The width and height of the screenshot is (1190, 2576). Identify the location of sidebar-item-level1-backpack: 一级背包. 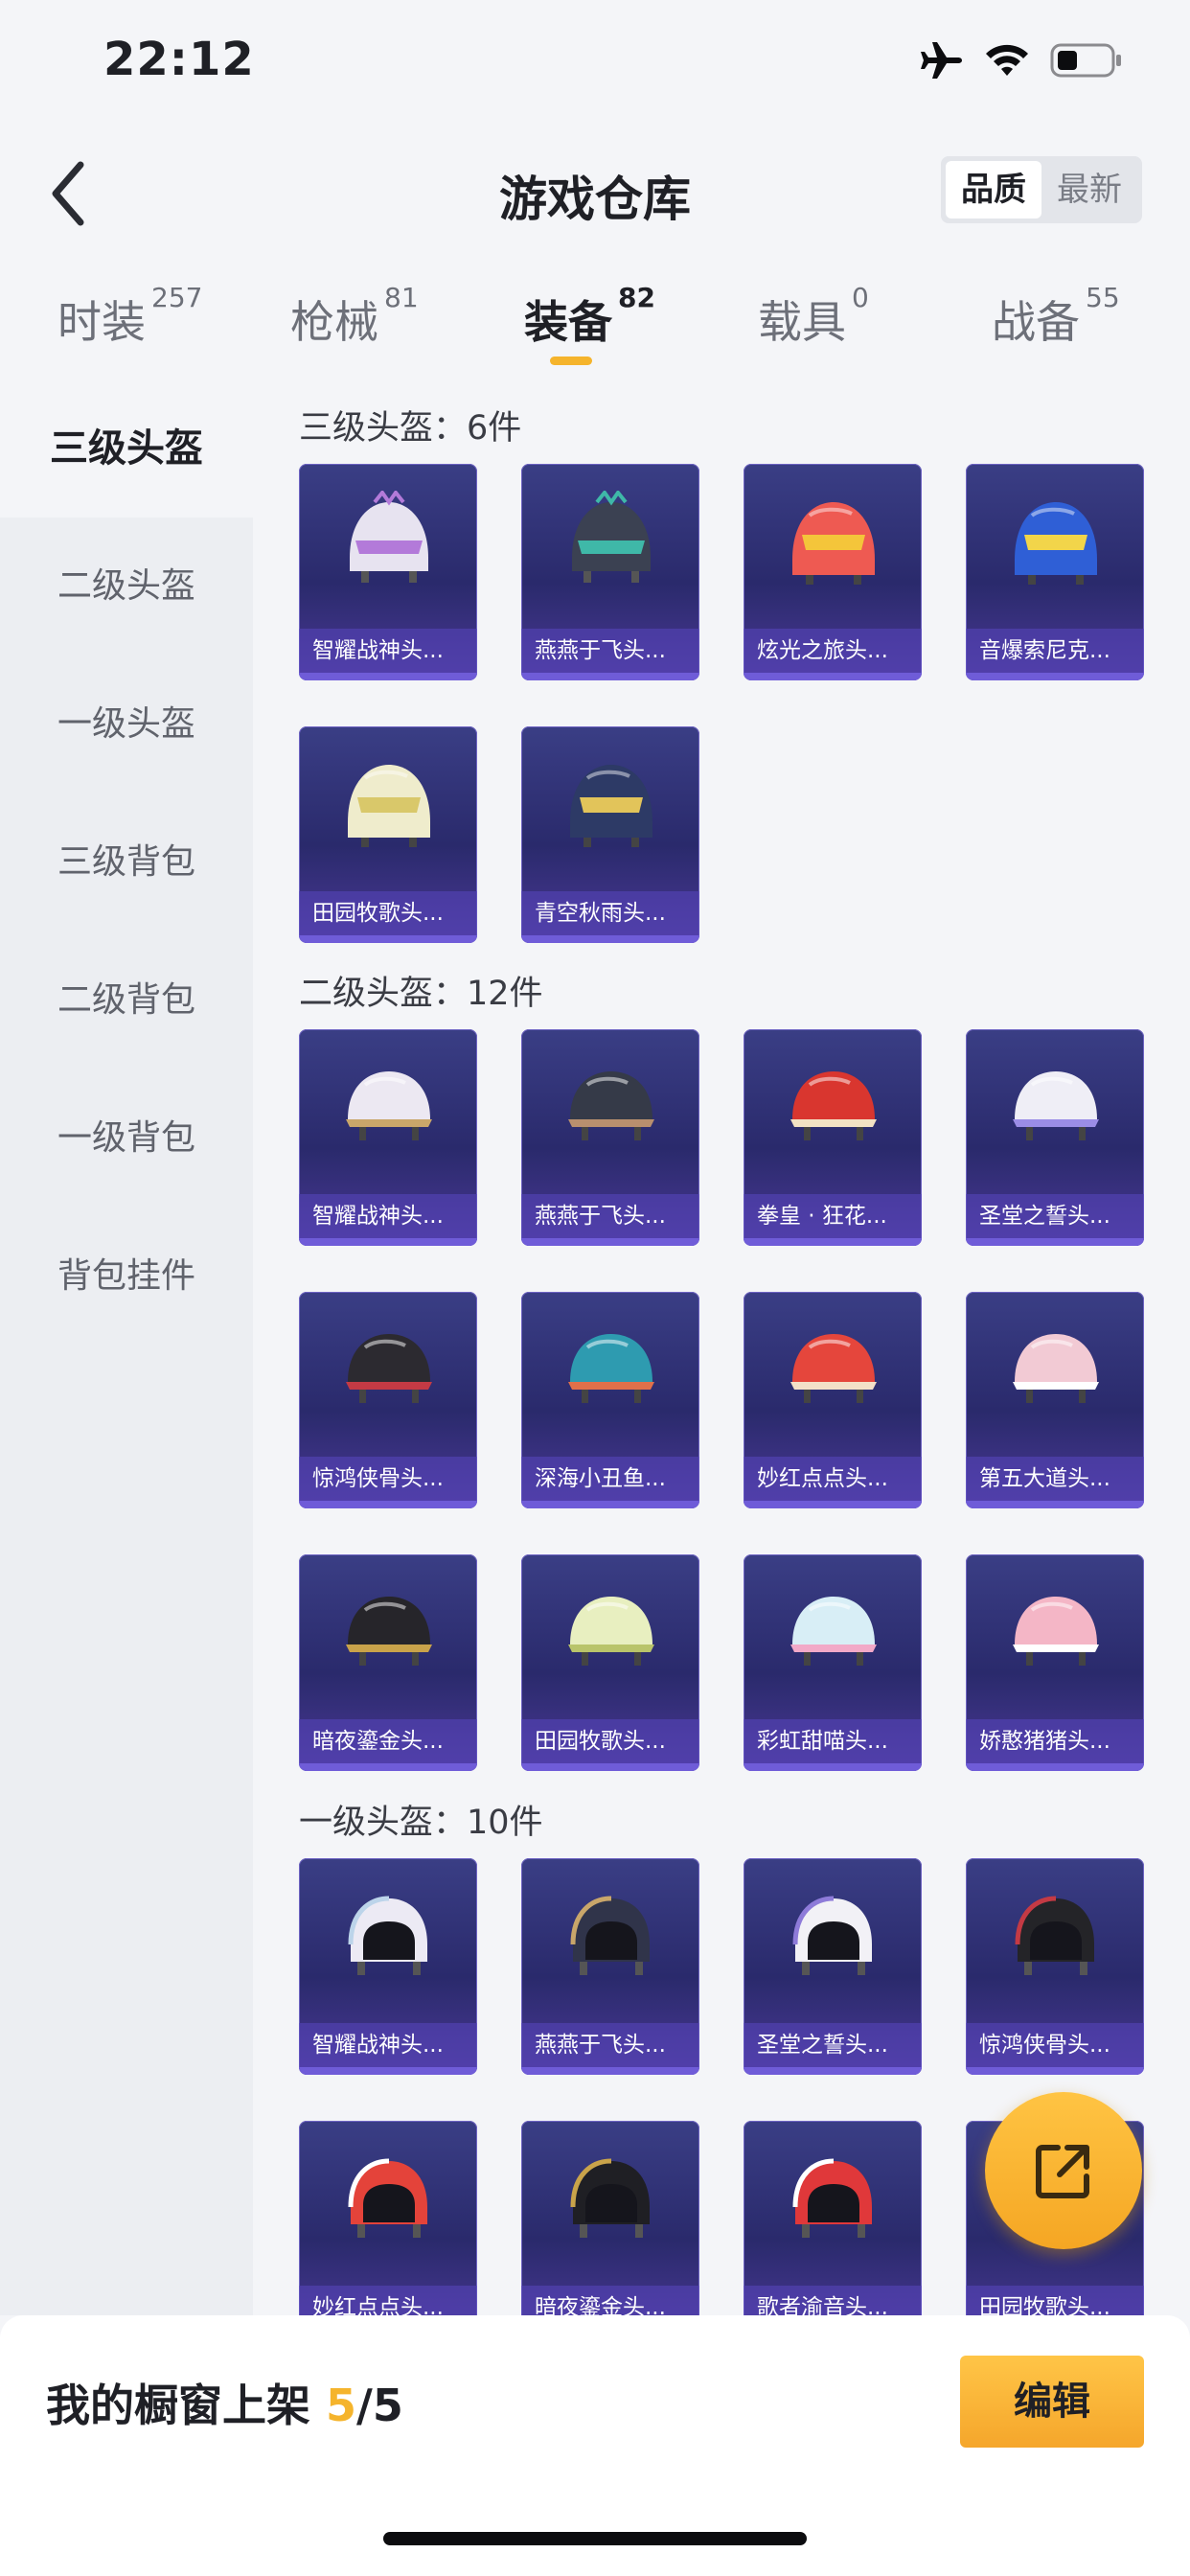
(127, 1139).